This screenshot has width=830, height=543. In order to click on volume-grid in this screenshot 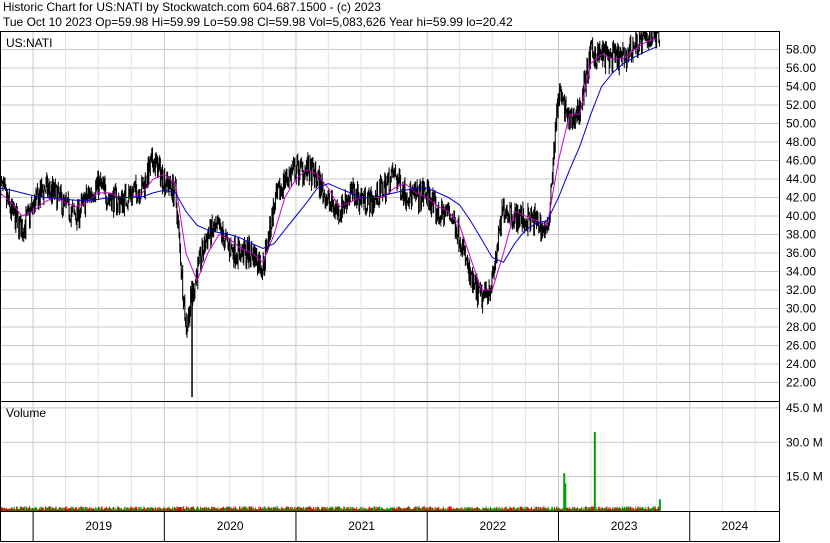, I will do `click(390, 442)`.